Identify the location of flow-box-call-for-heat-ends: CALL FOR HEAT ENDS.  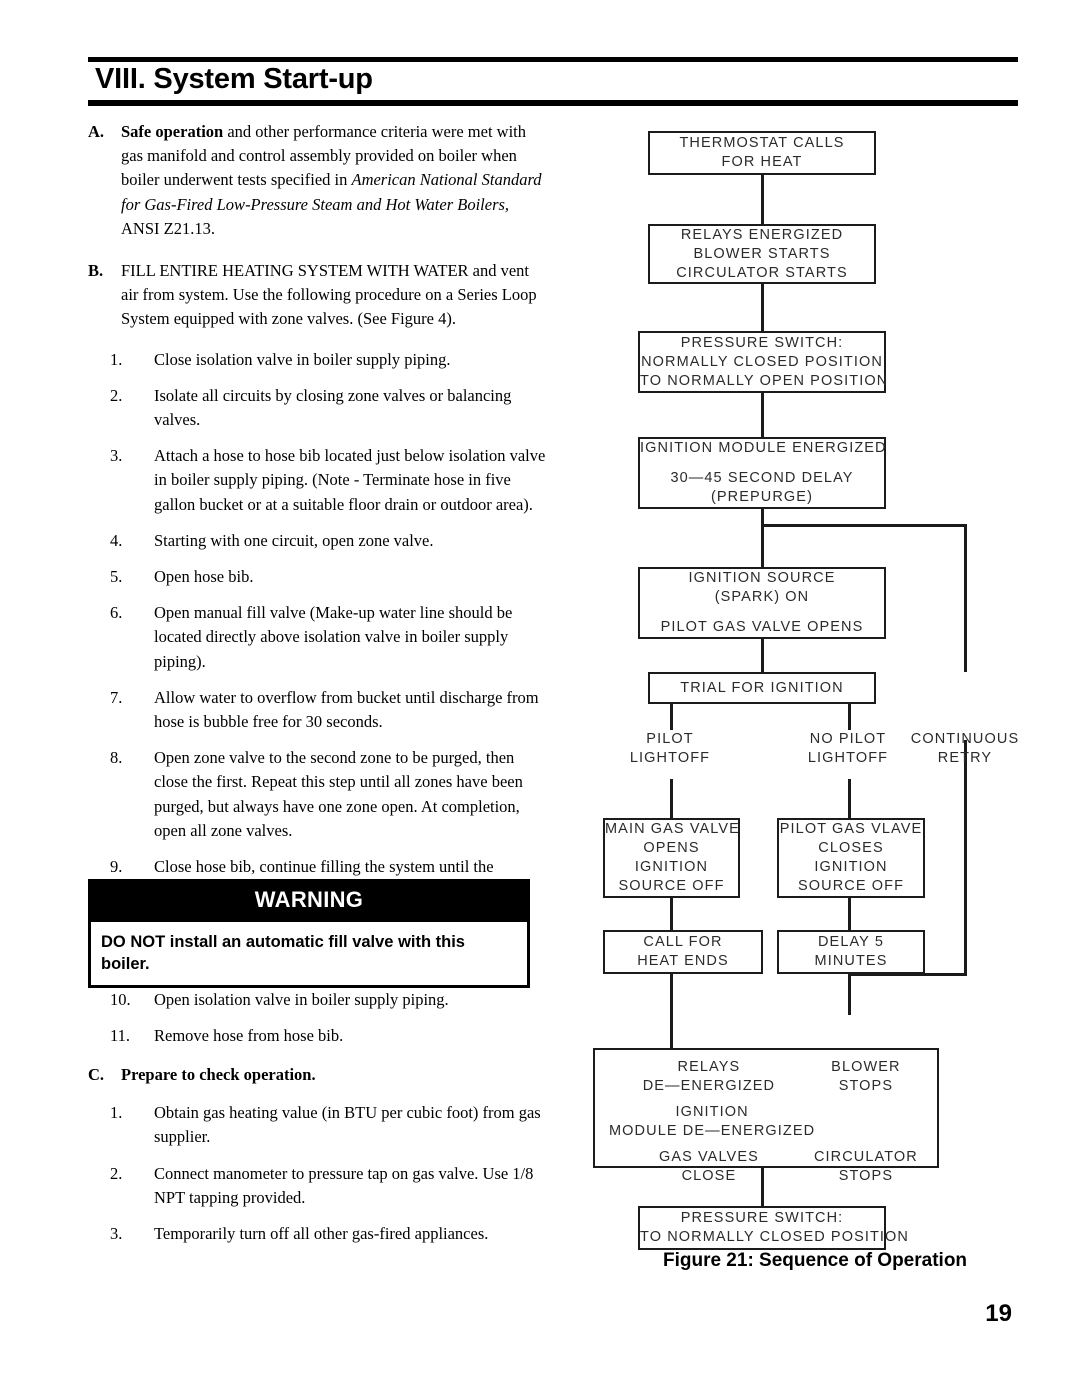
(683, 952).